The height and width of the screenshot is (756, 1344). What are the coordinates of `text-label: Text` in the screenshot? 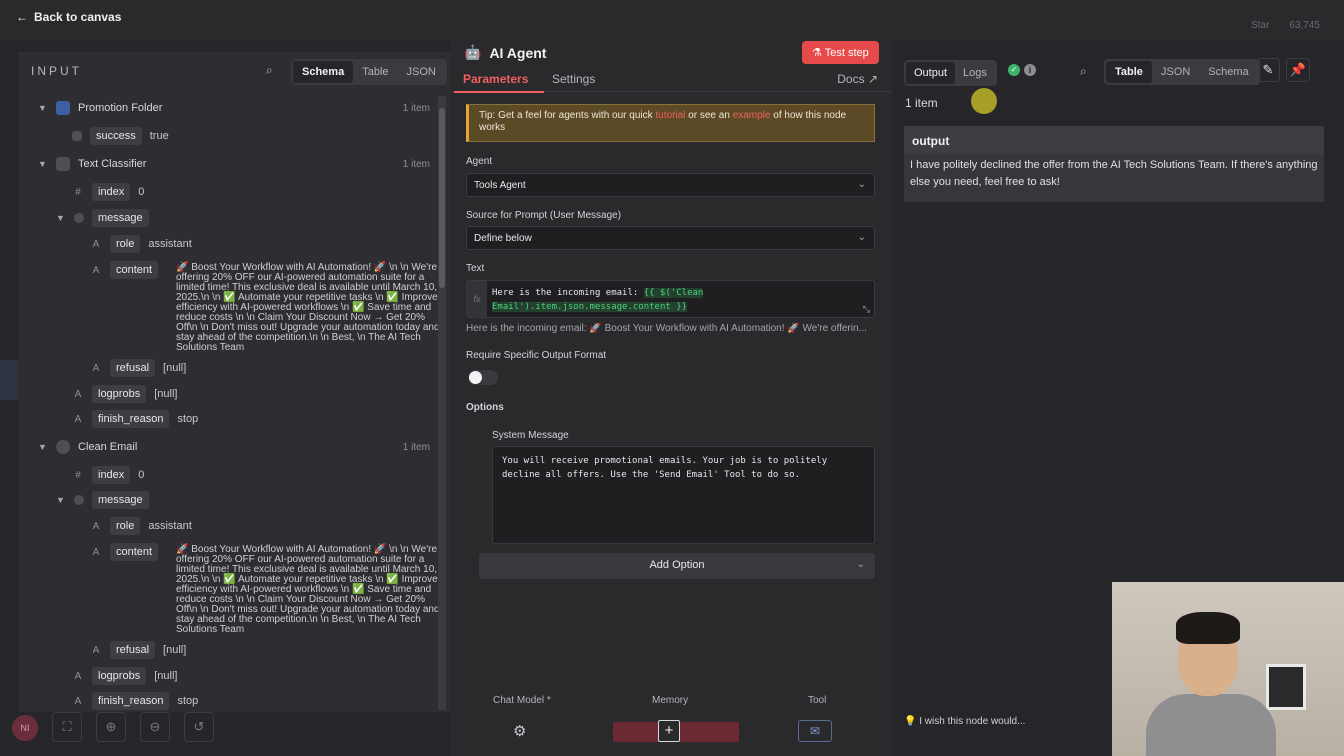 It's located at (475, 268).